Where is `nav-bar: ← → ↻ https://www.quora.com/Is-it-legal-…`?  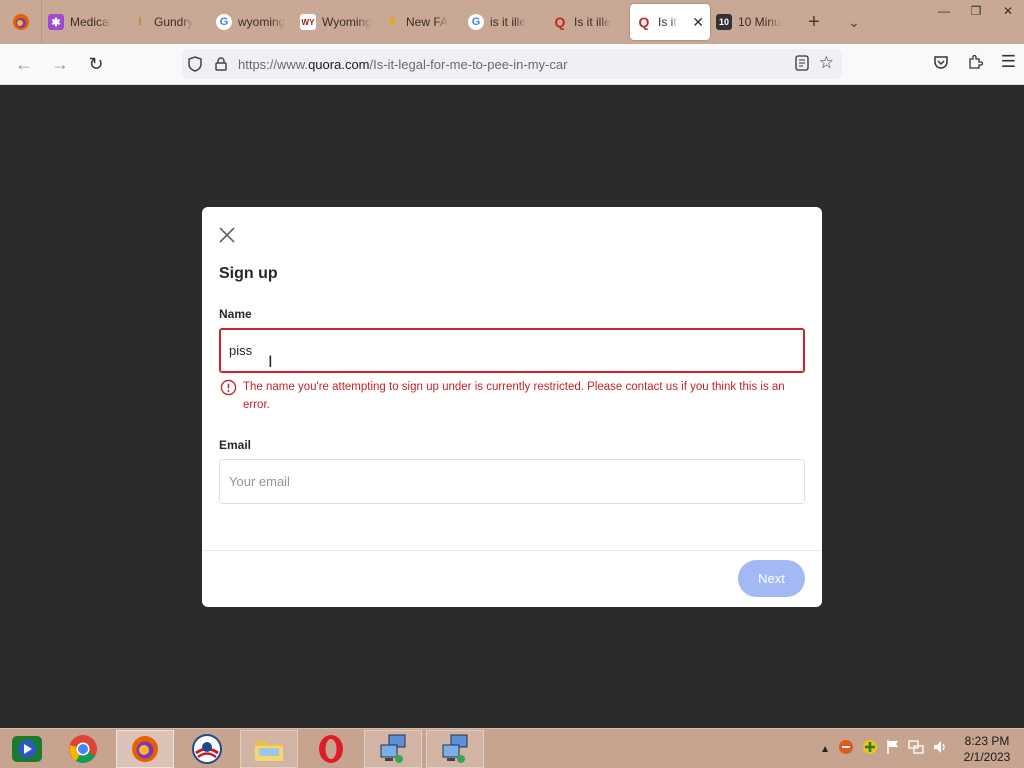 nav-bar: ← → ↻ https://www.quora.com/Is-it-legal-… is located at coordinates (512, 64).